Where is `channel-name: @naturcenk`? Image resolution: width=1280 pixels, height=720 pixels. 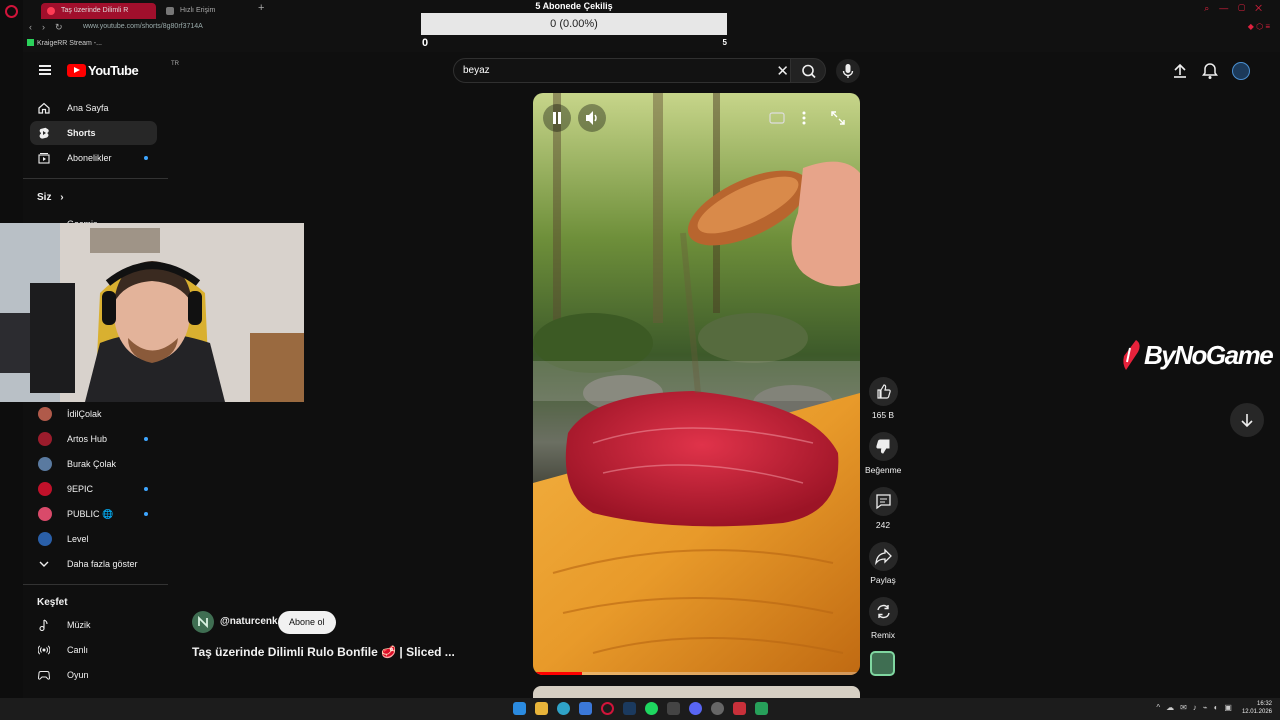 channel-name: @naturcenk is located at coordinates (249, 621).